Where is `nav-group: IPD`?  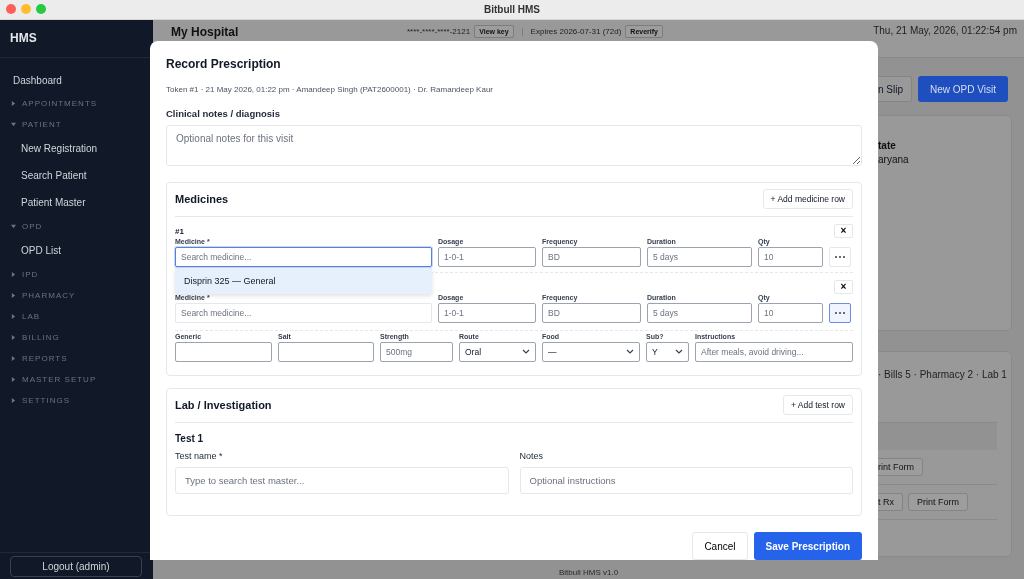 nav-group: IPD is located at coordinates (76, 274).